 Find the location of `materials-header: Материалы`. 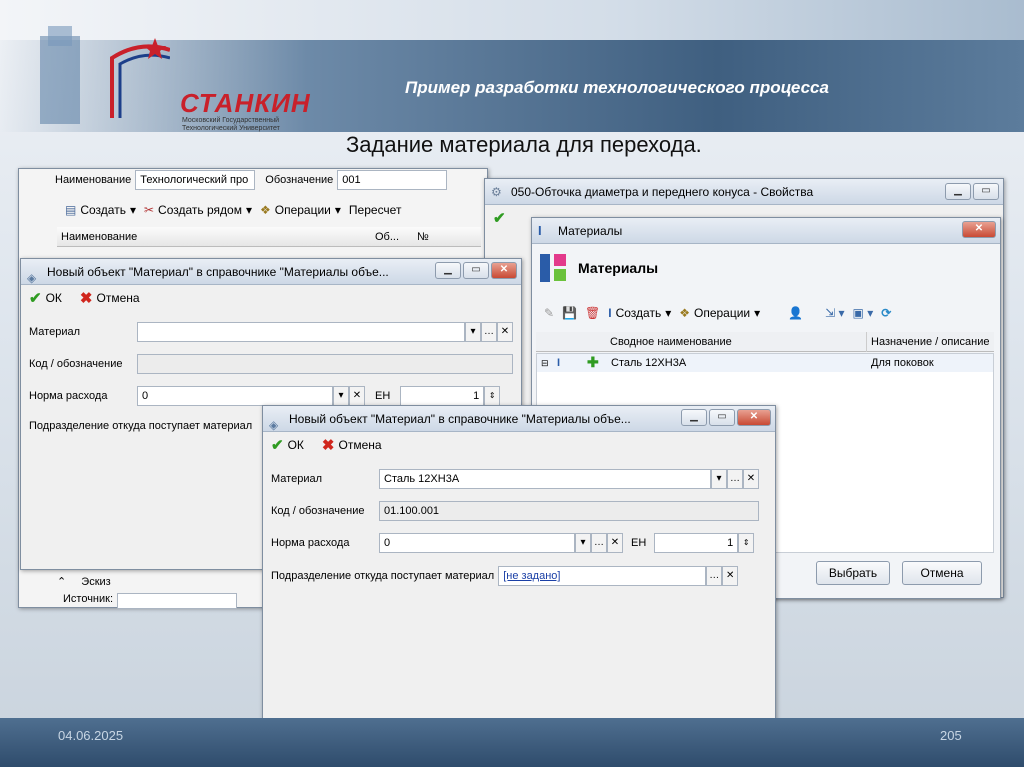

materials-header: Материалы is located at coordinates (618, 268).